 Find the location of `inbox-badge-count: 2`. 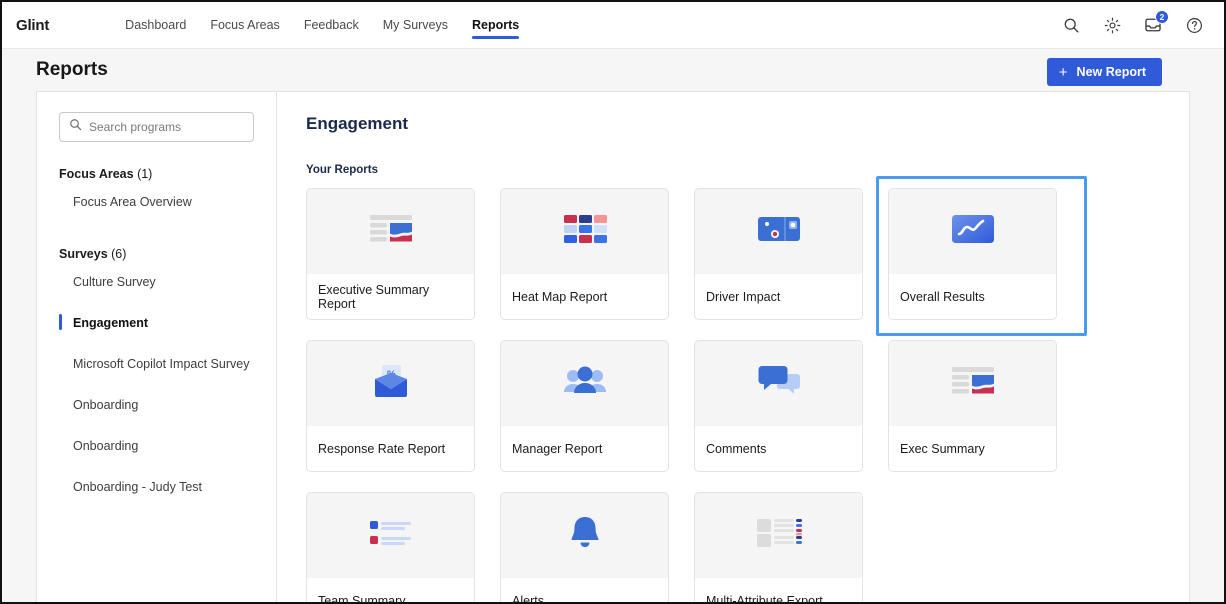

inbox-badge-count: 2 is located at coordinates (1162, 17).